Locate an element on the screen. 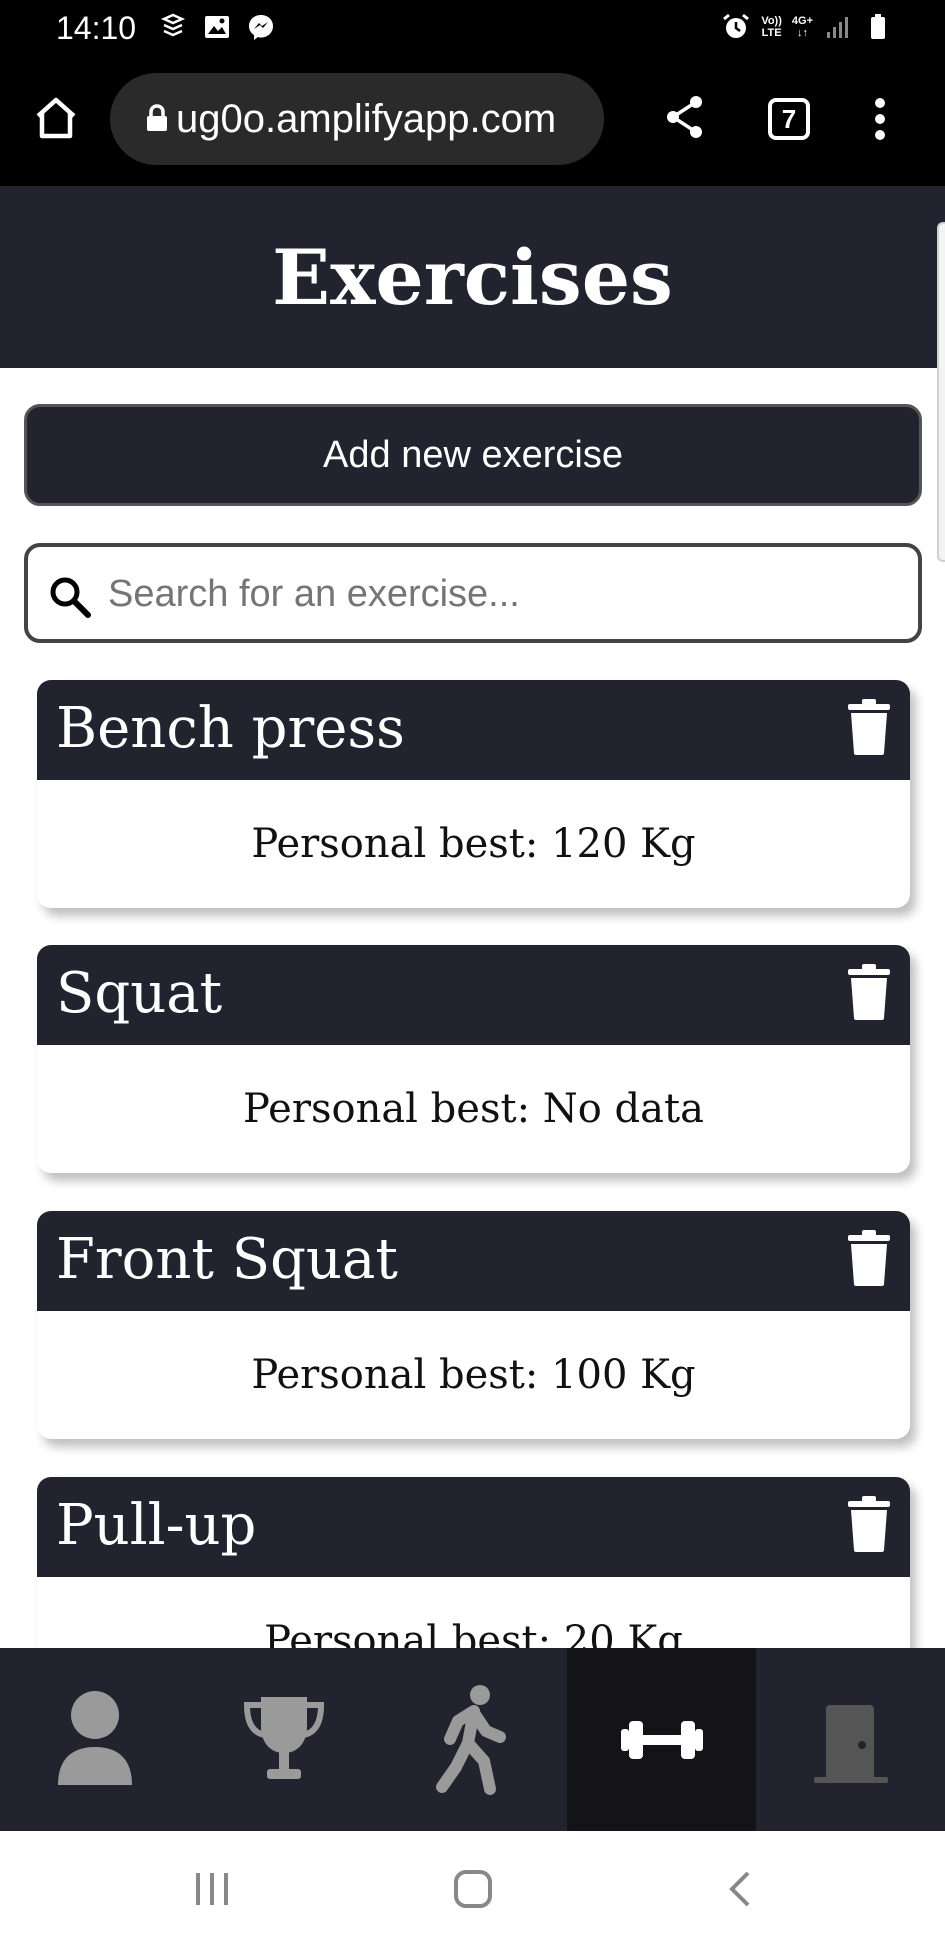  personal-best: Personal best: No data is located at coordinates (473, 1109).